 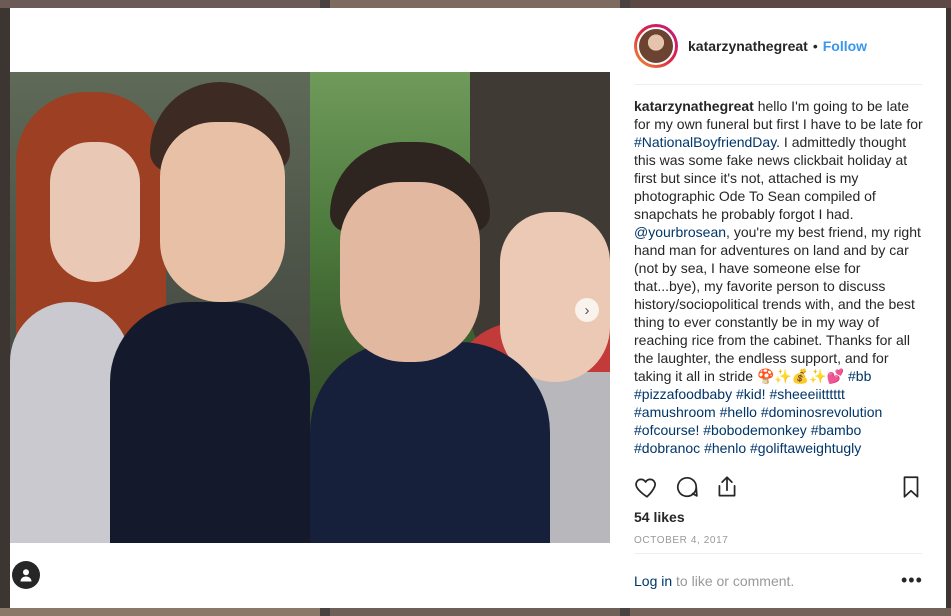 I want to click on hashtag-link: #amushroom, so click(x=675, y=412).